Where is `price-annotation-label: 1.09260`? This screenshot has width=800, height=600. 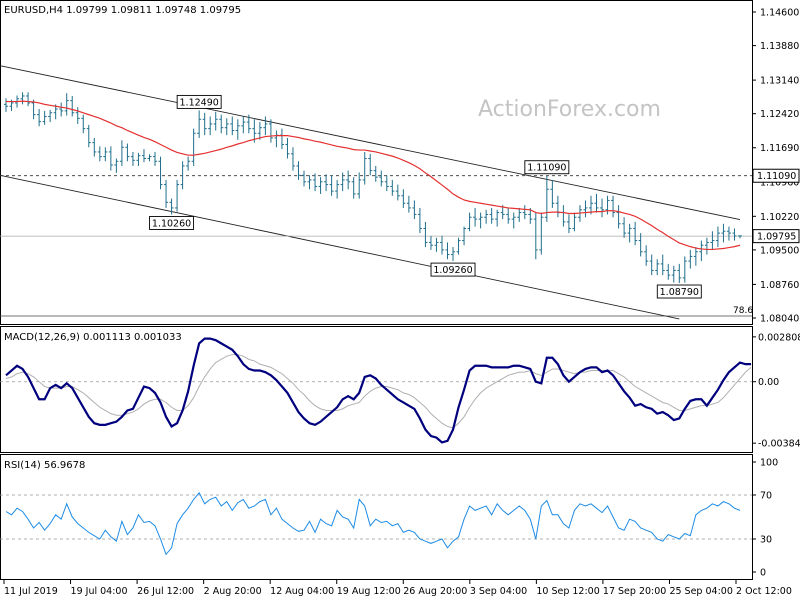 price-annotation-label: 1.09260 is located at coordinates (452, 270).